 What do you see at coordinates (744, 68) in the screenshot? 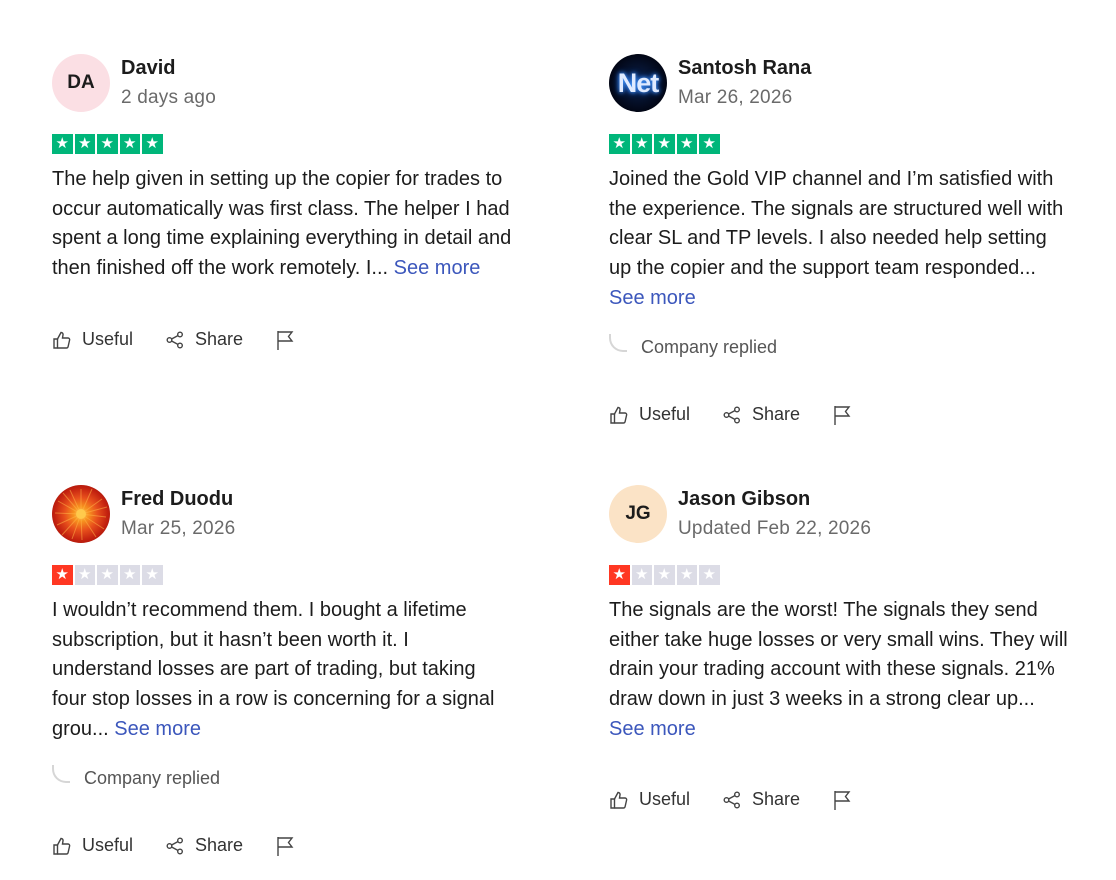
I see `reviewer-name: Santosh Rana` at bounding box center [744, 68].